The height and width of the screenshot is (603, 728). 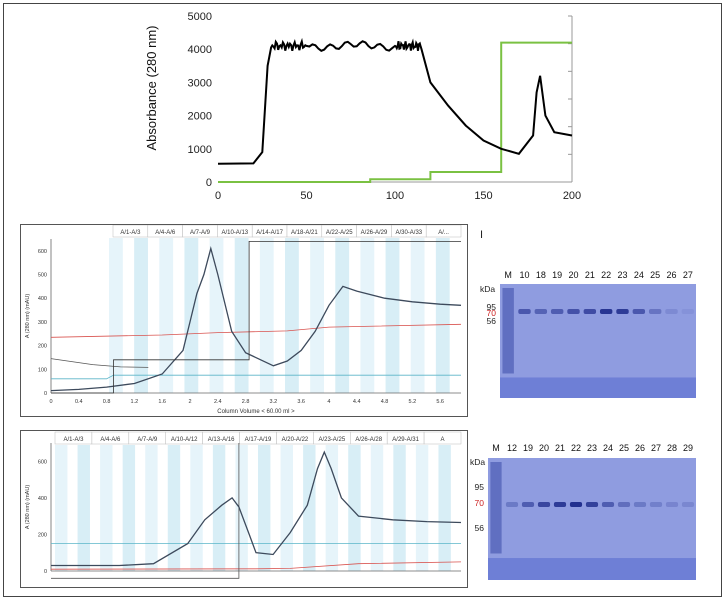 What do you see at coordinates (592, 569) in the screenshot?
I see `gel-dye-front` at bounding box center [592, 569].